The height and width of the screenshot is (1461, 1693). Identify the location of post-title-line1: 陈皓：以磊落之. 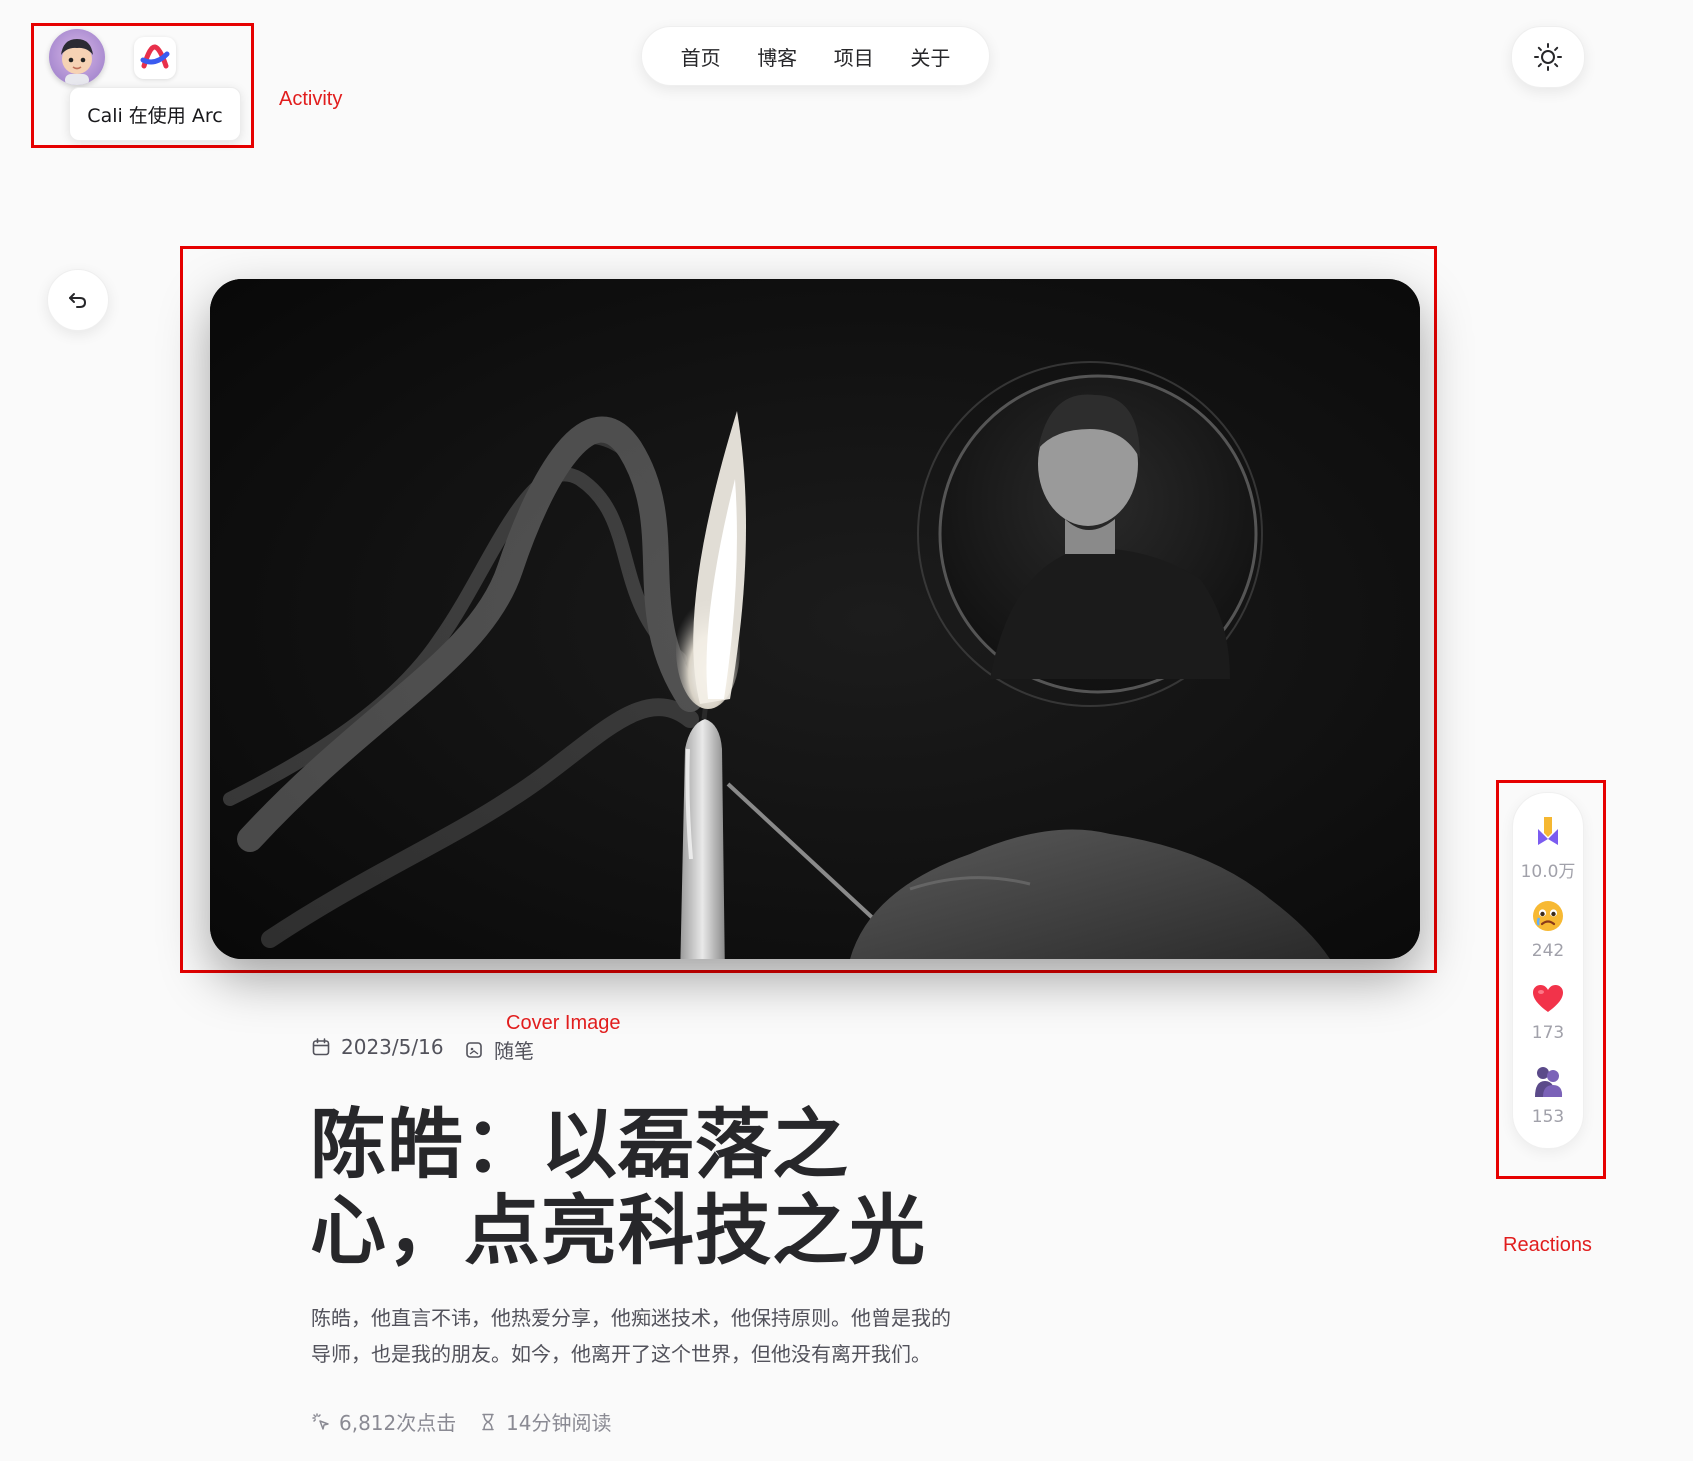
(579, 1144).